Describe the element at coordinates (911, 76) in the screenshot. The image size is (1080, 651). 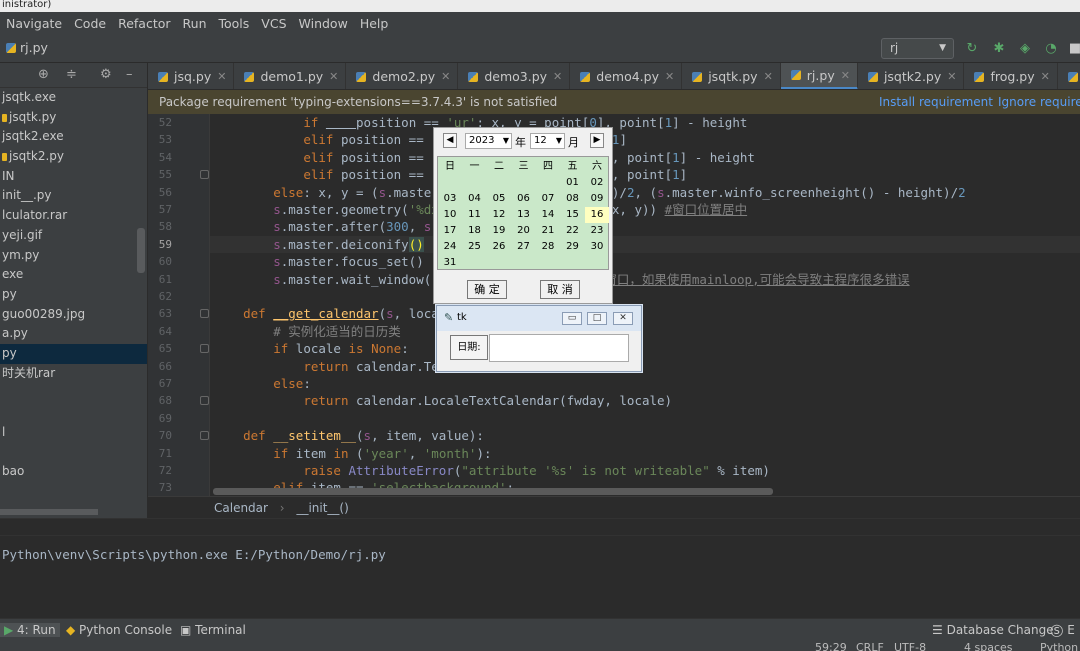
I see `editor-tab: jsqtk2.py ✕` at that location.